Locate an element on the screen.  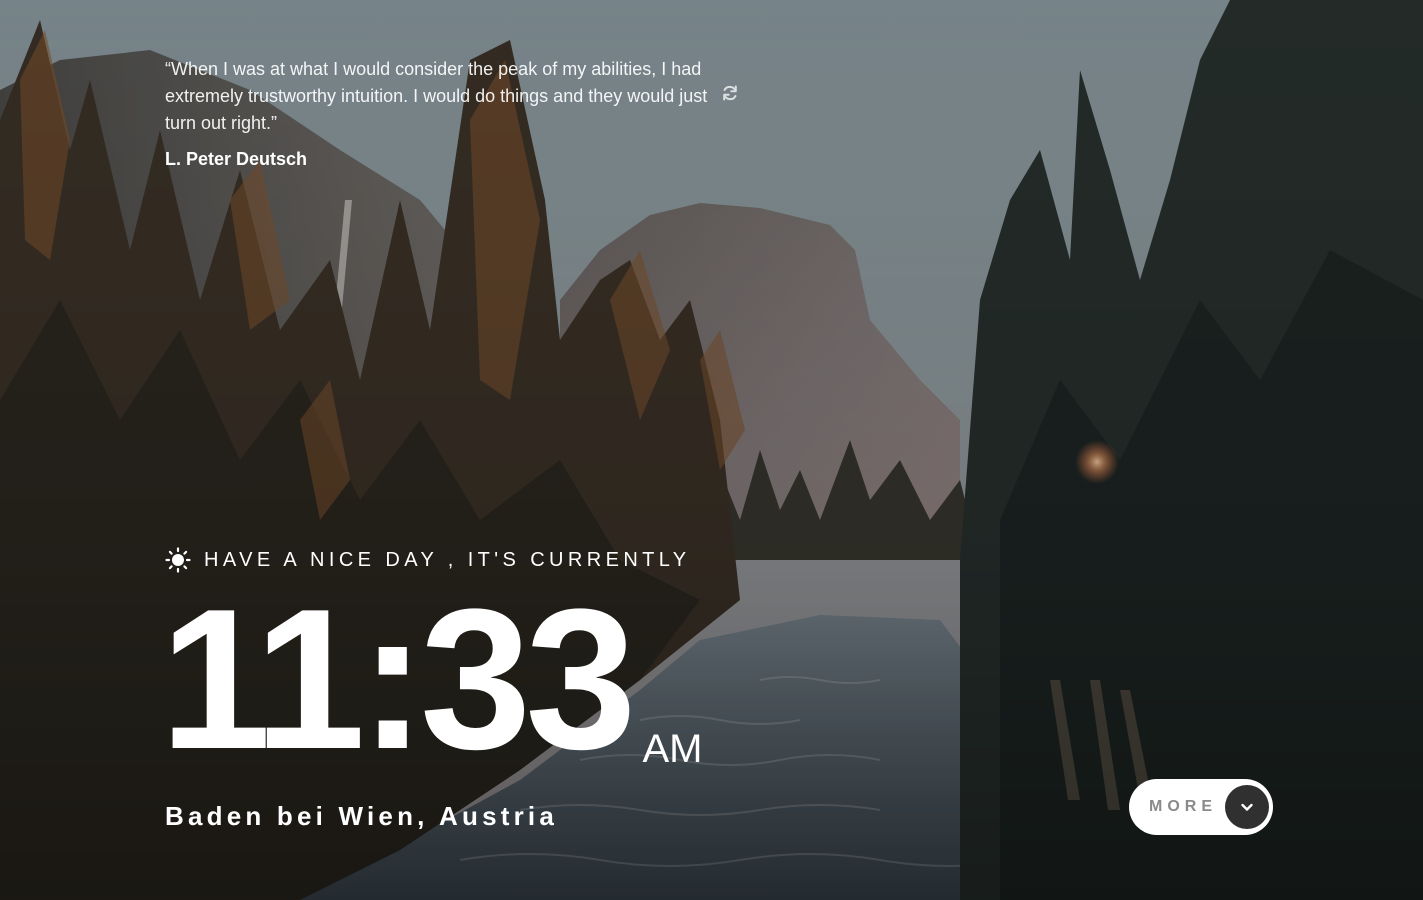
more-button: MORE is located at coordinates (1201, 807).